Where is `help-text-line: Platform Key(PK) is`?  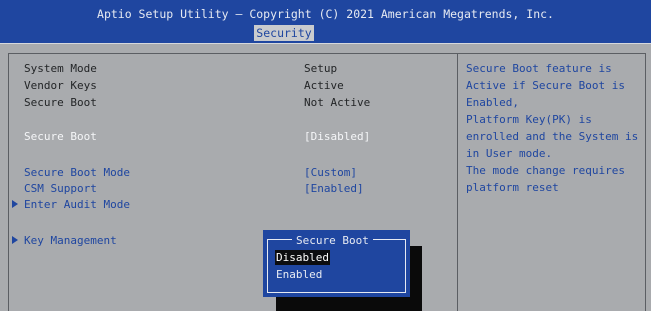
help-text-line: Platform Key(PK) is is located at coordinates (529, 119).